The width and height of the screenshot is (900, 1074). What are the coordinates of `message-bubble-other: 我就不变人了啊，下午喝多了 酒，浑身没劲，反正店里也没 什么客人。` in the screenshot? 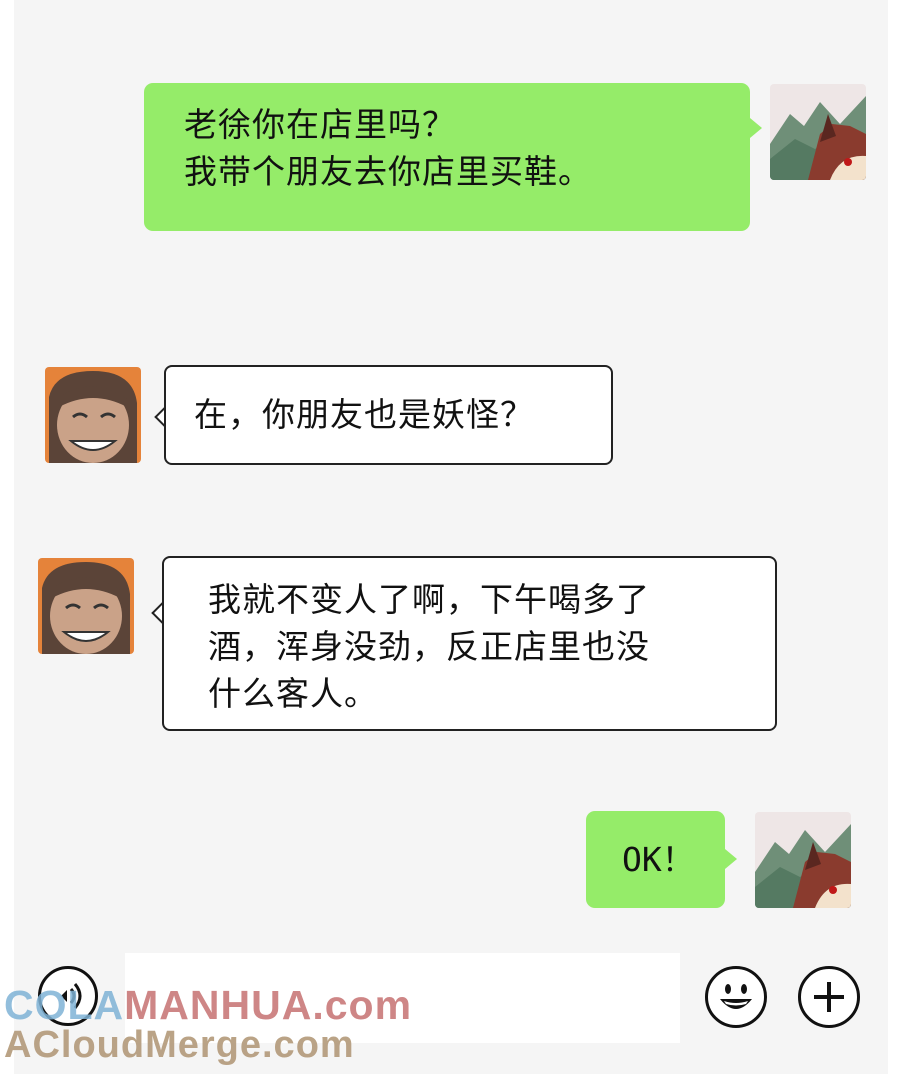 It's located at (469, 643).